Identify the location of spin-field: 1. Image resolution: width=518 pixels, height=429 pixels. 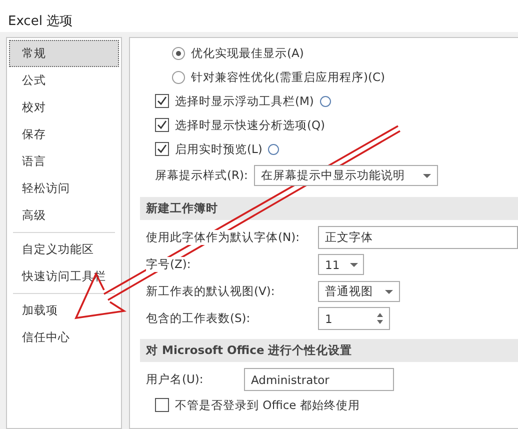
(354, 318).